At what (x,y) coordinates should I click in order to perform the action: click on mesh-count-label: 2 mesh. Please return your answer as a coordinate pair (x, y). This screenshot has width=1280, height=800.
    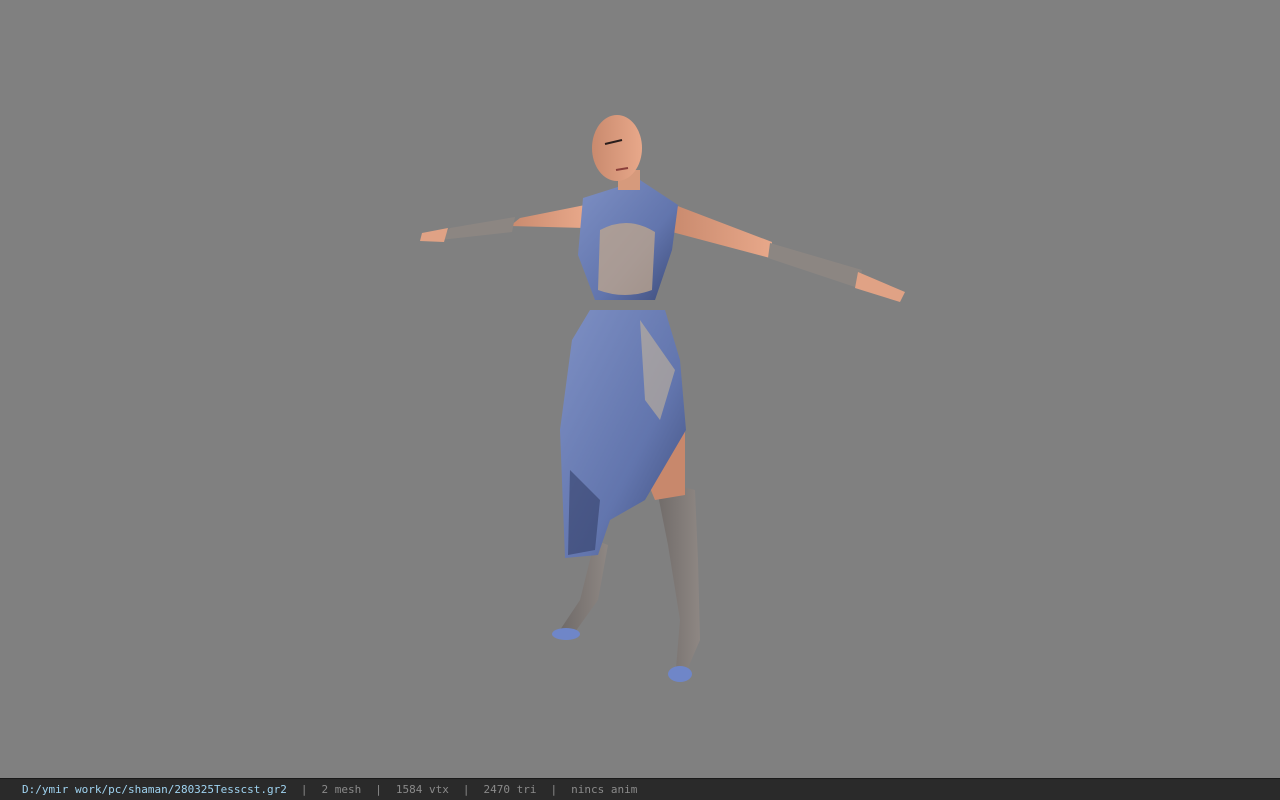
    Looking at the image, I should click on (341, 789).